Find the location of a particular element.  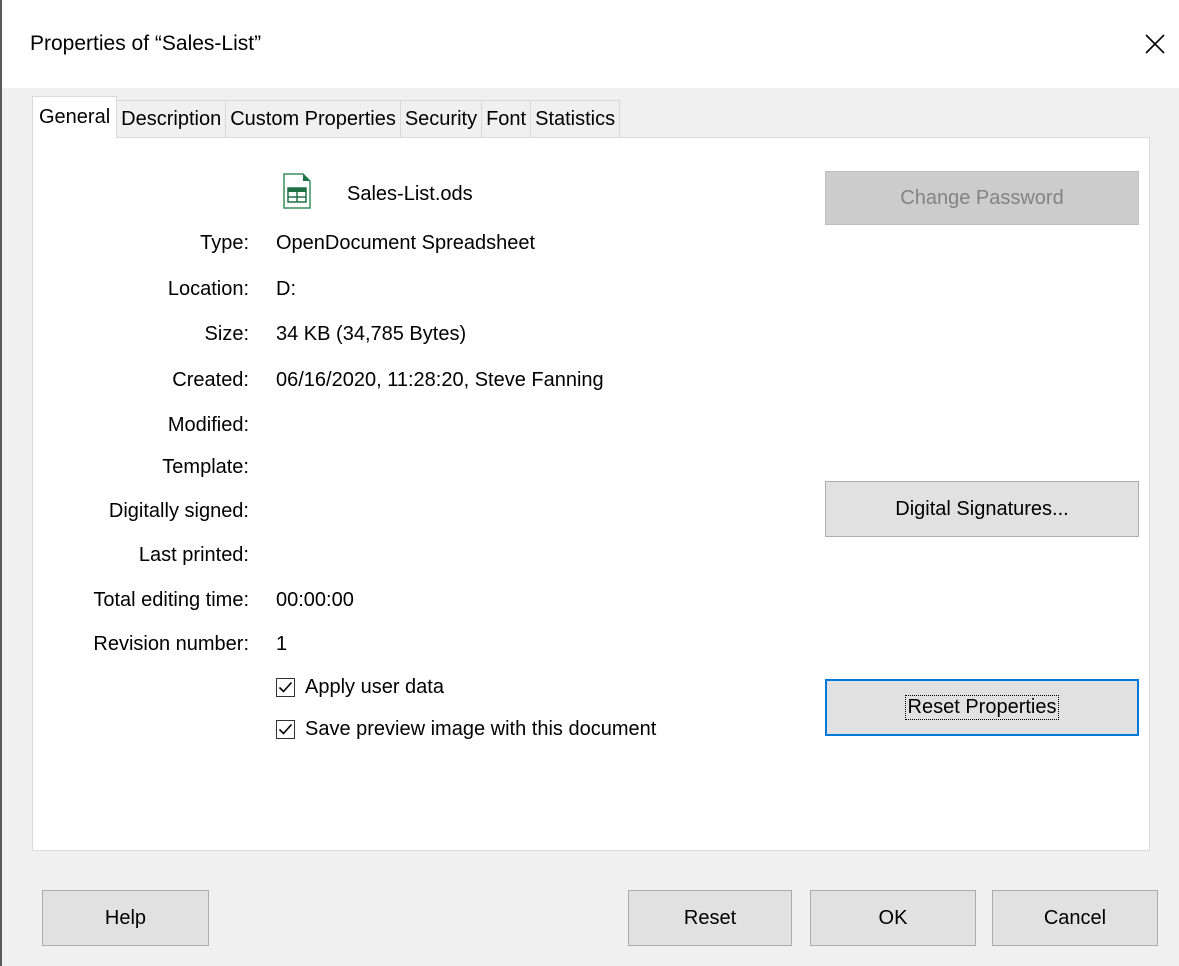

revision-number-label: Revision number: is located at coordinates (171, 644).